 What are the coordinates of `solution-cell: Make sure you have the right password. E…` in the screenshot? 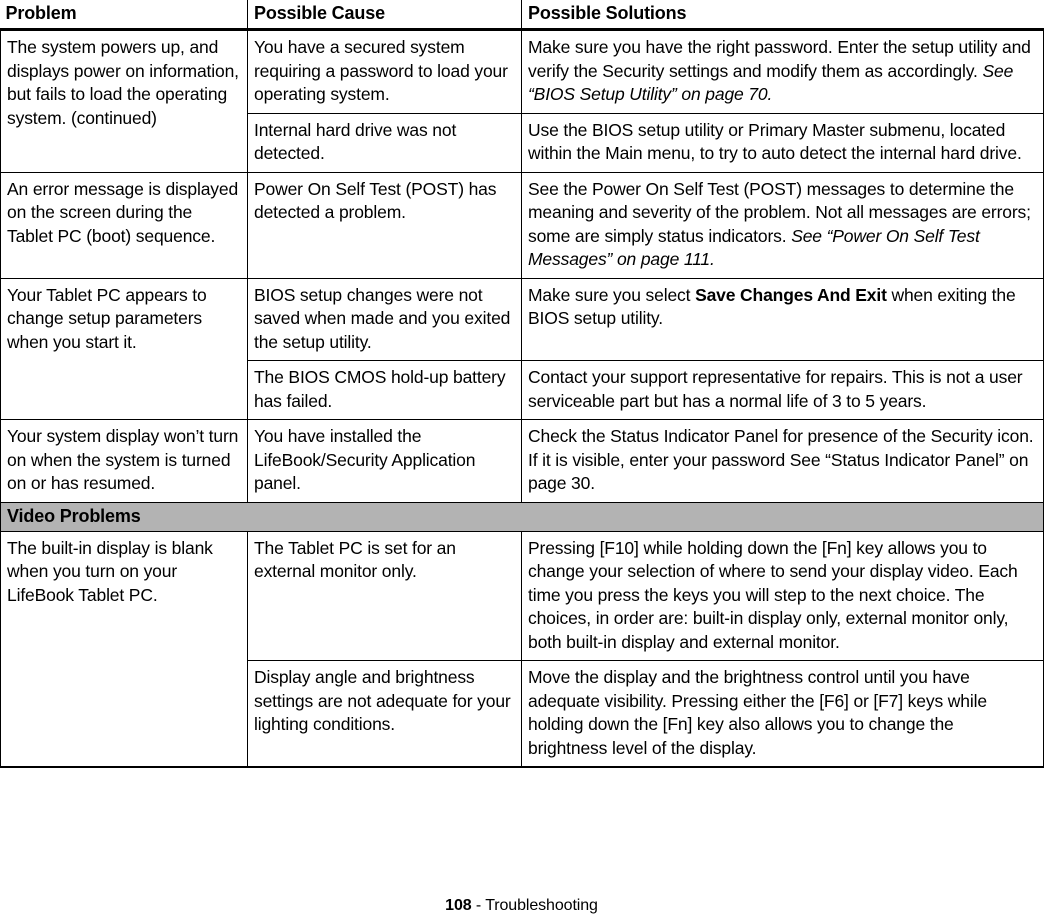 It's located at (782, 71).